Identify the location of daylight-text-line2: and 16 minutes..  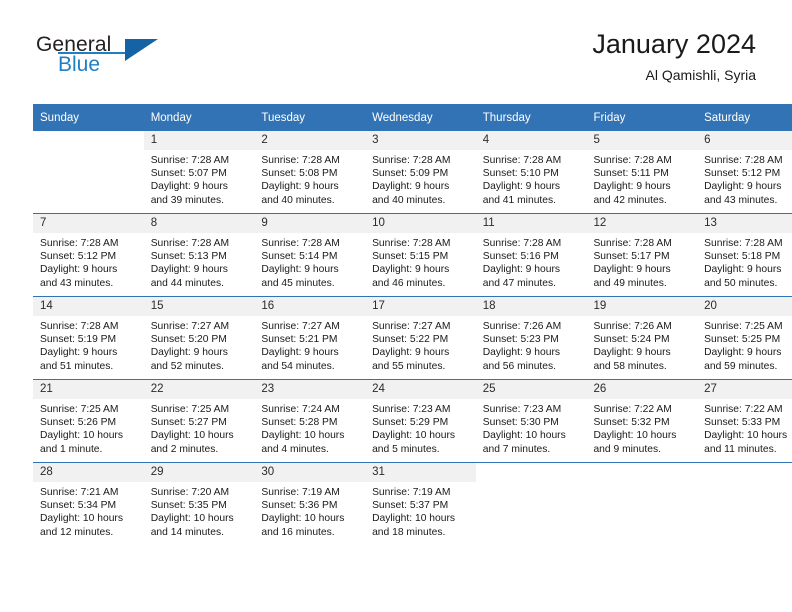
(298, 532).